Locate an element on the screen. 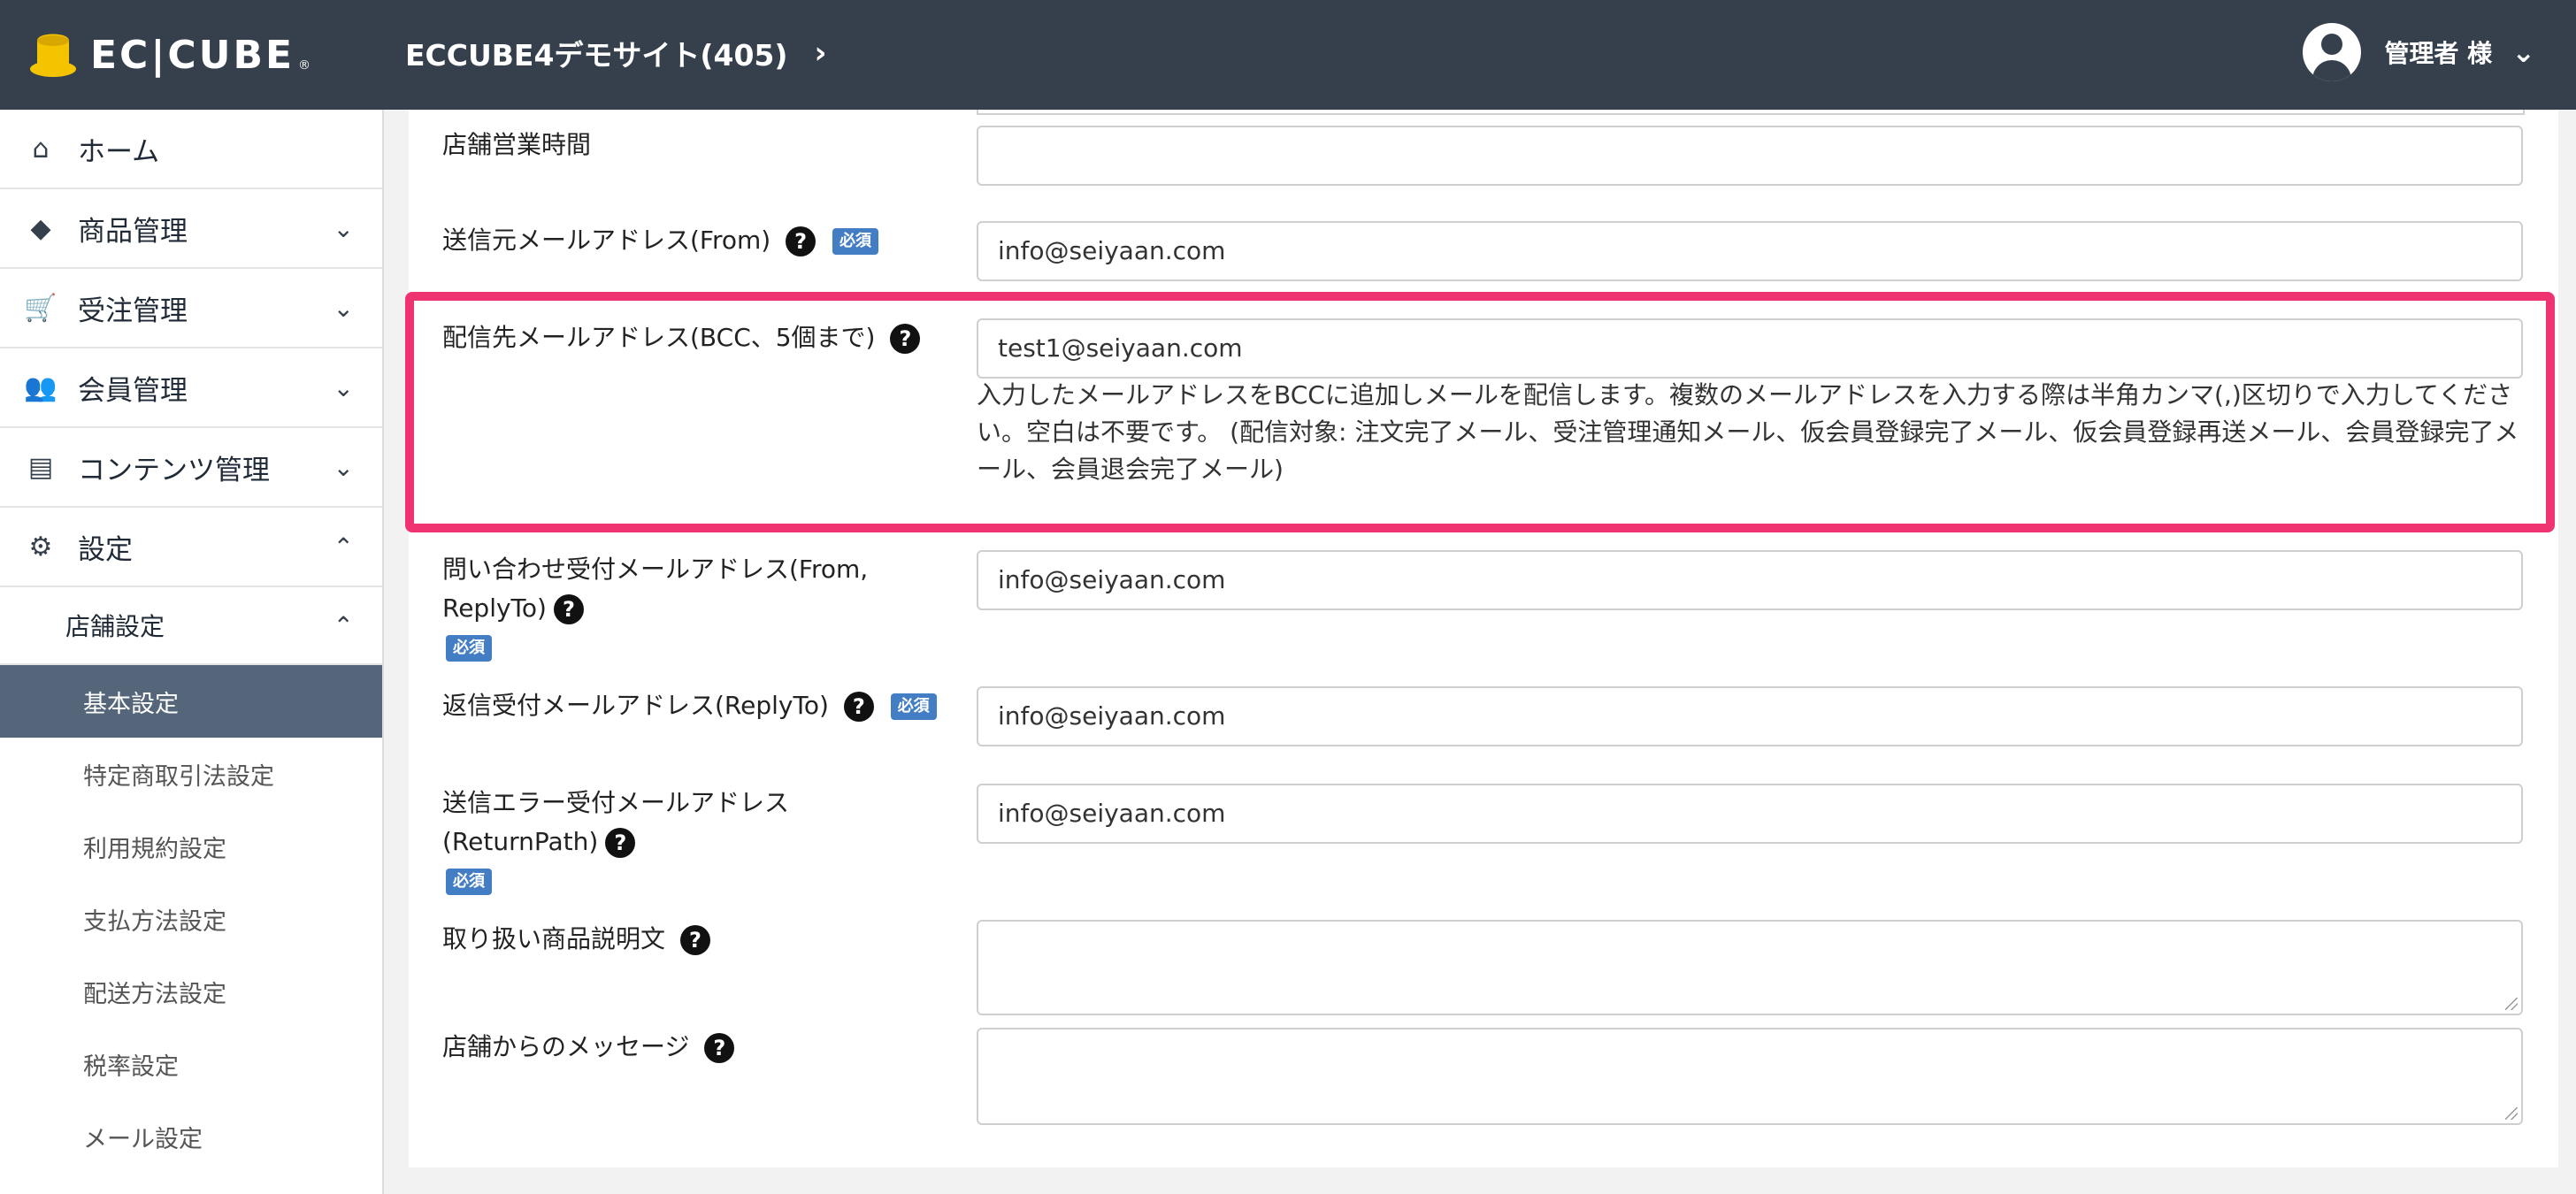 Image resolution: width=2576 pixels, height=1194 pixels. user-avatar-icon is located at coordinates (2332, 52).